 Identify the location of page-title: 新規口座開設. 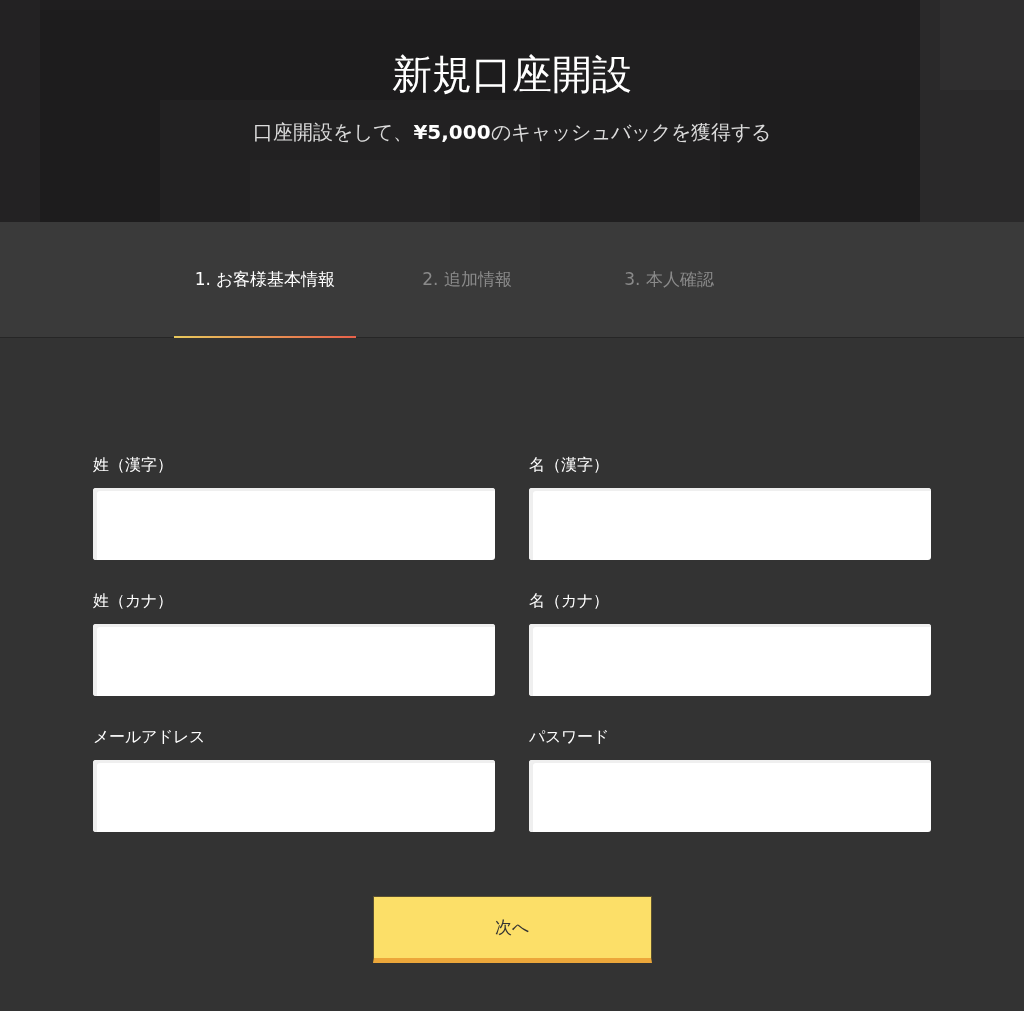
(512, 74).